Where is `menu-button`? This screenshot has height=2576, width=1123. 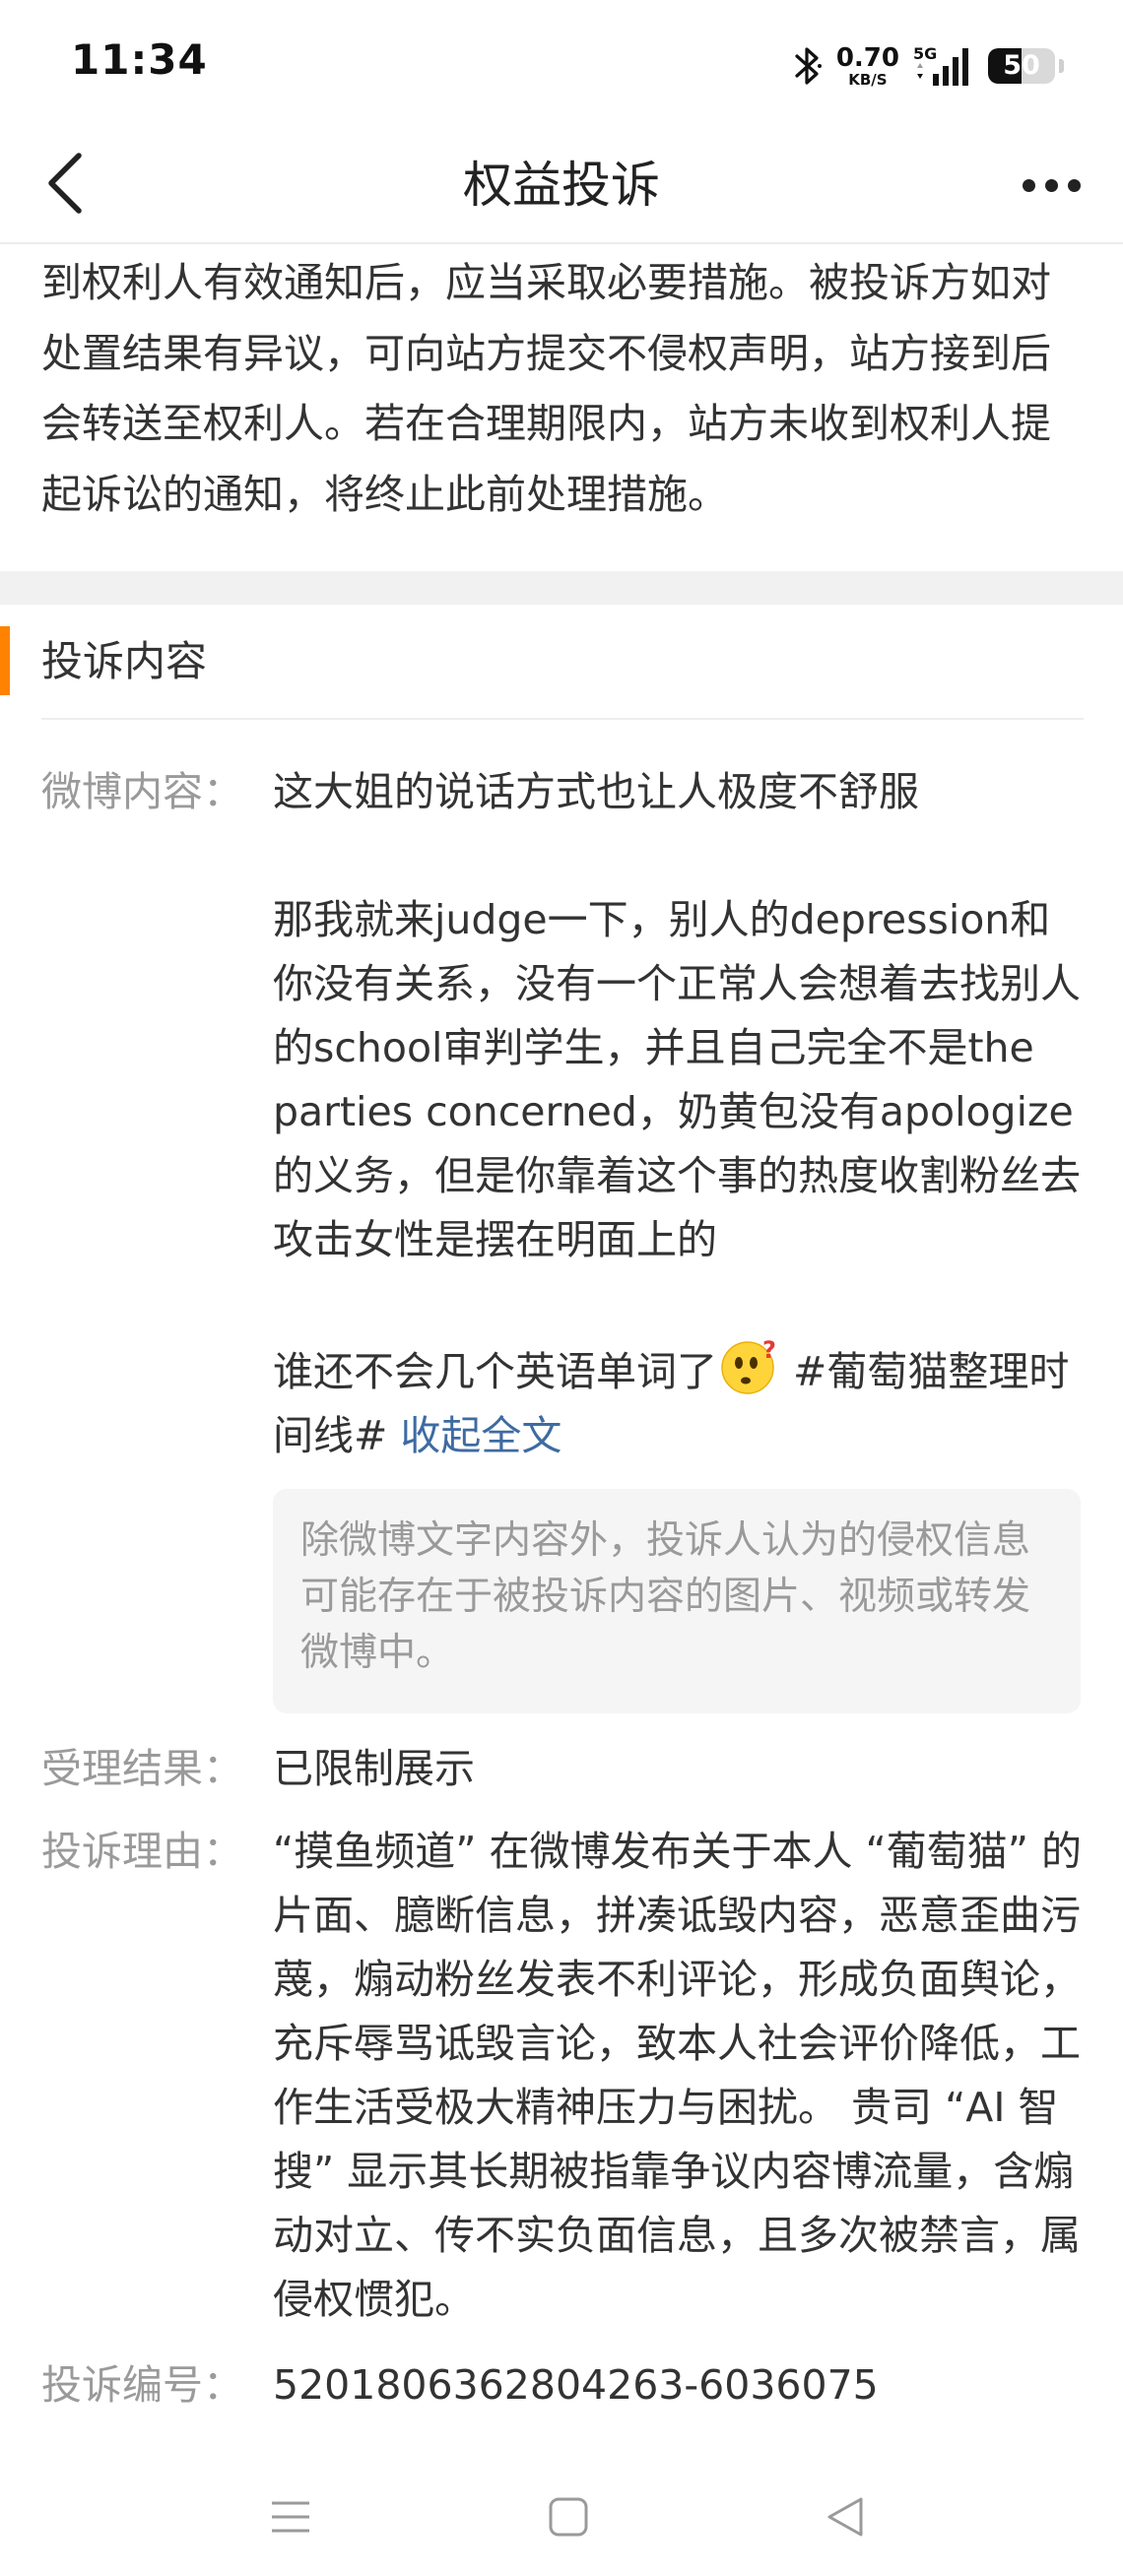 menu-button is located at coordinates (290, 2518).